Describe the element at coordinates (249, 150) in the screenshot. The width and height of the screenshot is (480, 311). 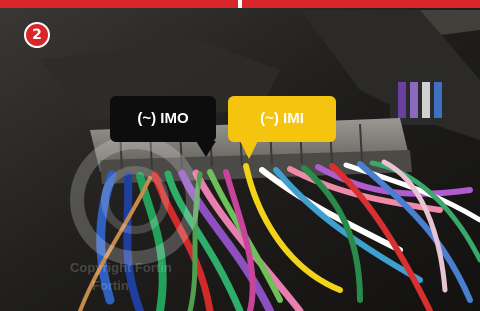
I see `imi-callout-pointer` at that location.